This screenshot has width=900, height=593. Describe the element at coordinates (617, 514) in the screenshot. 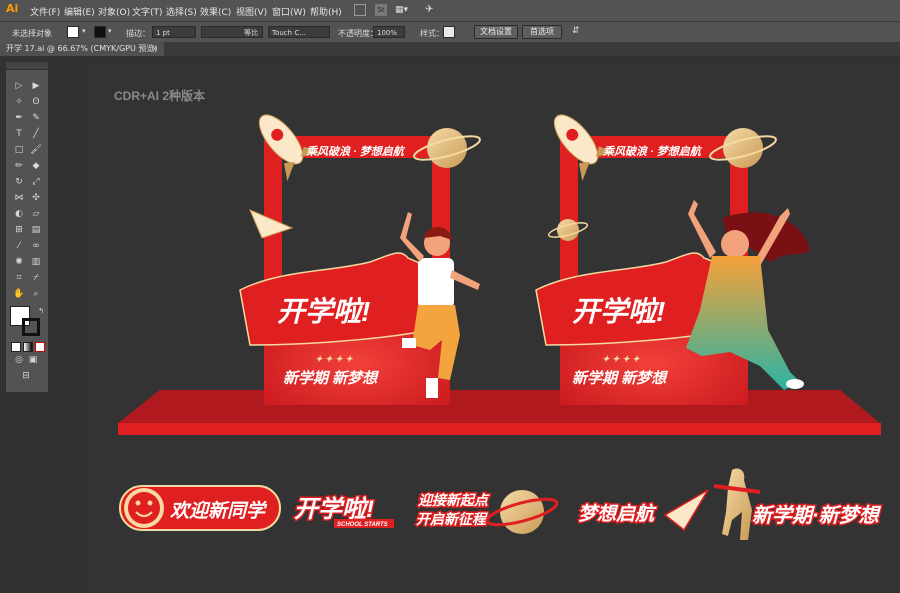

I see `dream-sail-text: 梦想启航` at that location.